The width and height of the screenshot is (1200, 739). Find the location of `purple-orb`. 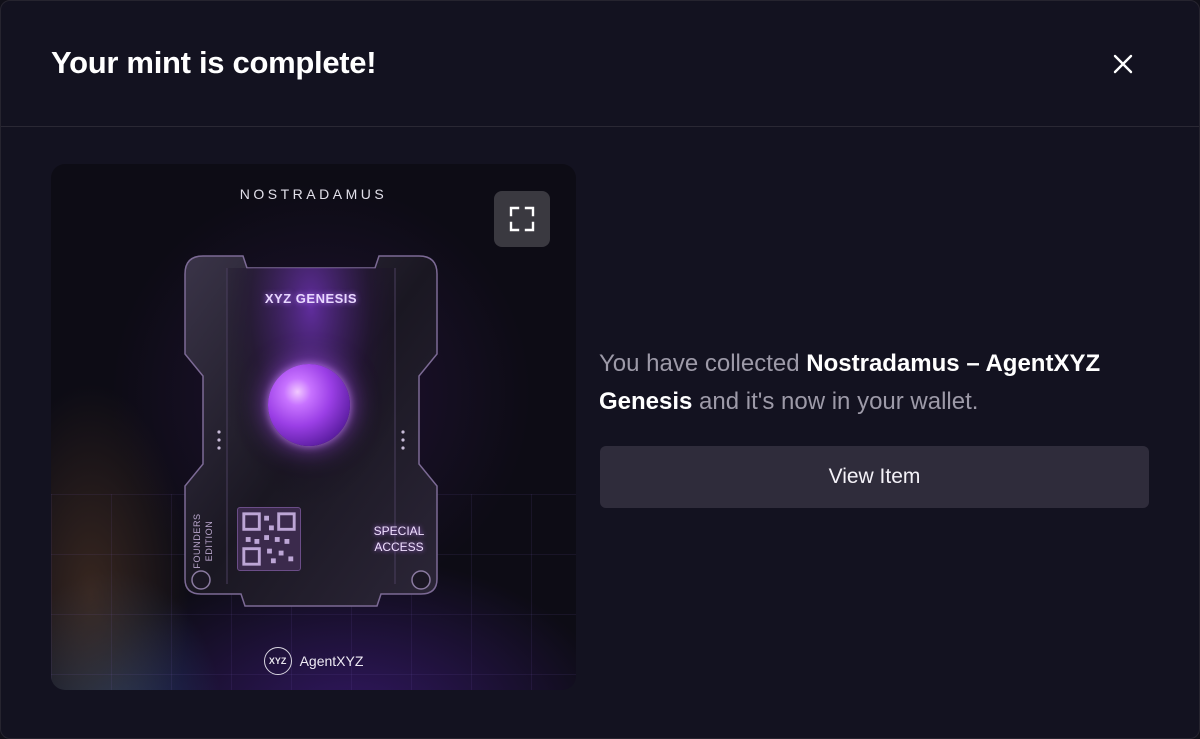

purple-orb is located at coordinates (309, 405).